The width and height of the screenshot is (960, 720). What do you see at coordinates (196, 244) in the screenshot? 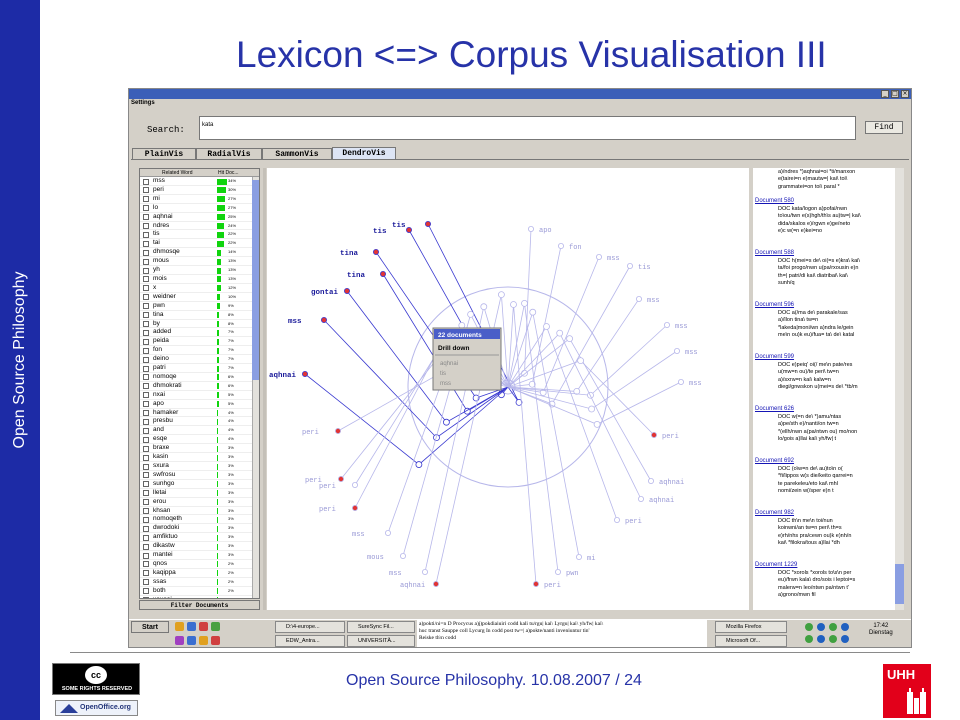
I see `word-row: tai 22%` at bounding box center [196, 244].